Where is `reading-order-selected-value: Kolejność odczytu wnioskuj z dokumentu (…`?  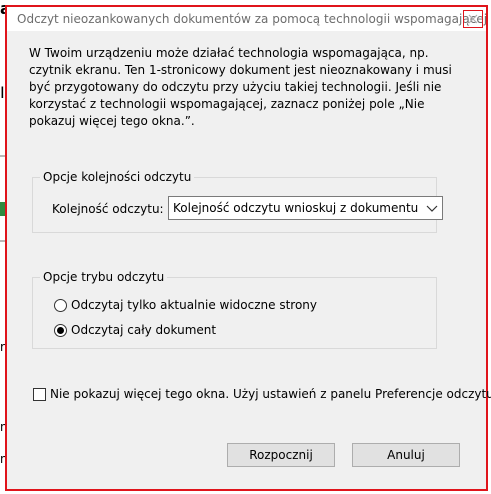 reading-order-selected-value: Kolejność odczytu wnioskuj z dokumentu (… is located at coordinates (296, 208).